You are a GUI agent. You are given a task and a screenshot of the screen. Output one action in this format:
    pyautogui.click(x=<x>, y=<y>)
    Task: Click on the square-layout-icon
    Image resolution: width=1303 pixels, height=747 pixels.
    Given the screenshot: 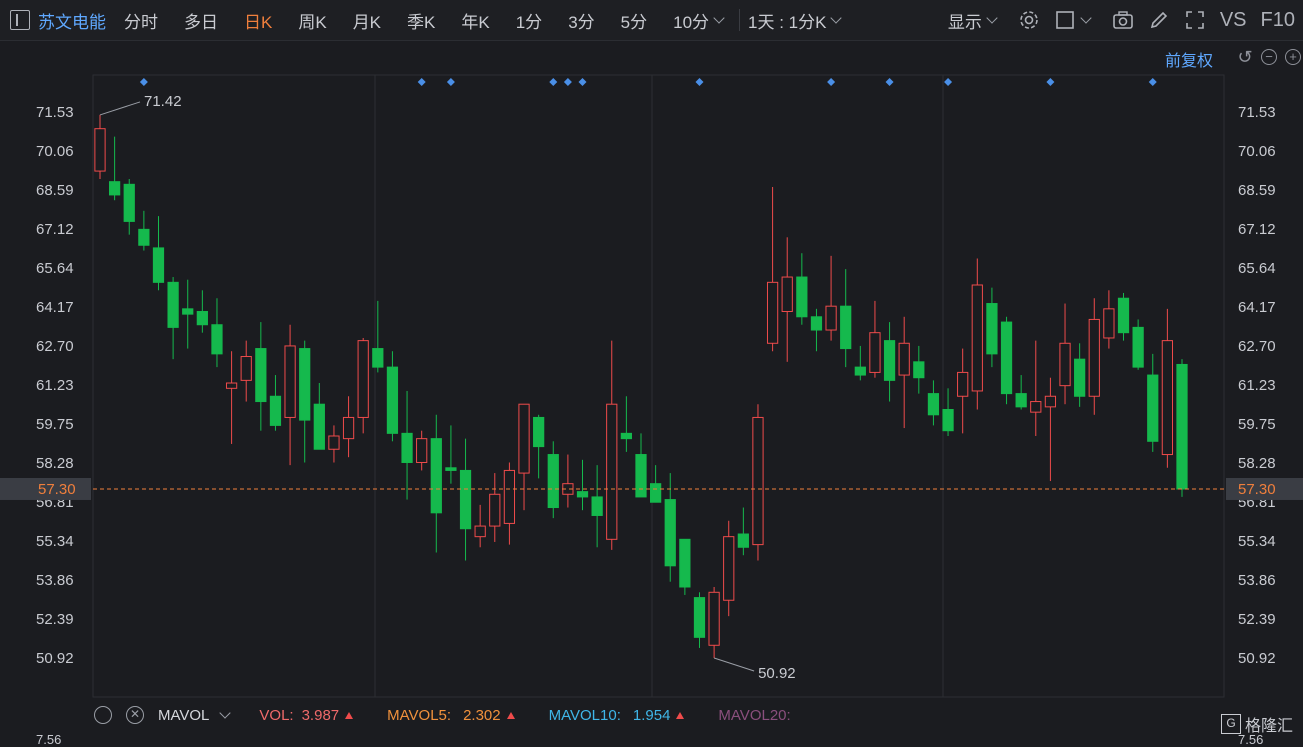 What is the action you would take?
    pyautogui.click(x=1065, y=20)
    